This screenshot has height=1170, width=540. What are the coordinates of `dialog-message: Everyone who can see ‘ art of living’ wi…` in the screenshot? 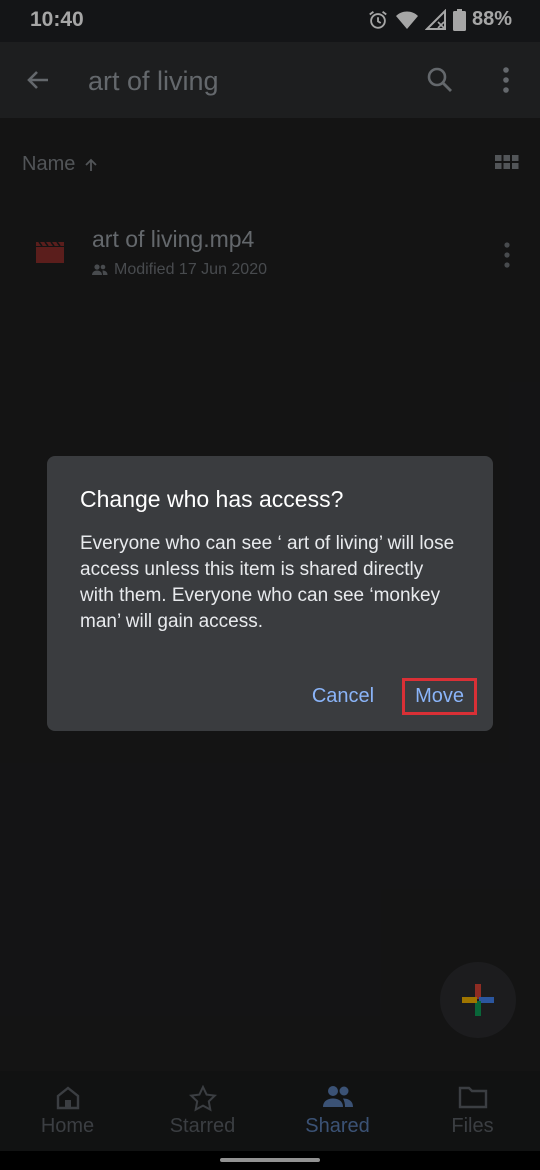 It's located at (267, 582).